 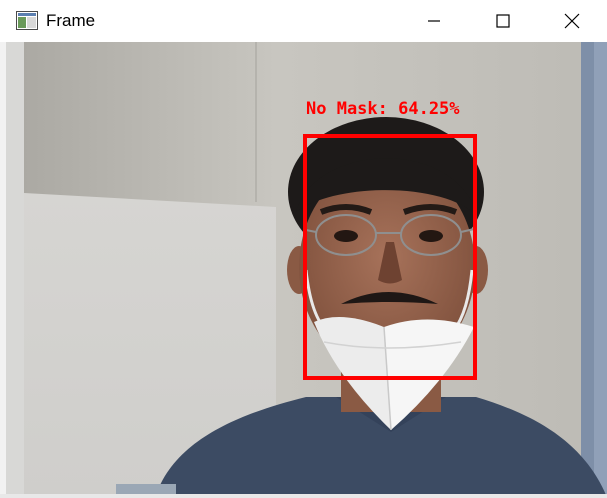 I want to click on face-detection-box, so click(x=390, y=257).